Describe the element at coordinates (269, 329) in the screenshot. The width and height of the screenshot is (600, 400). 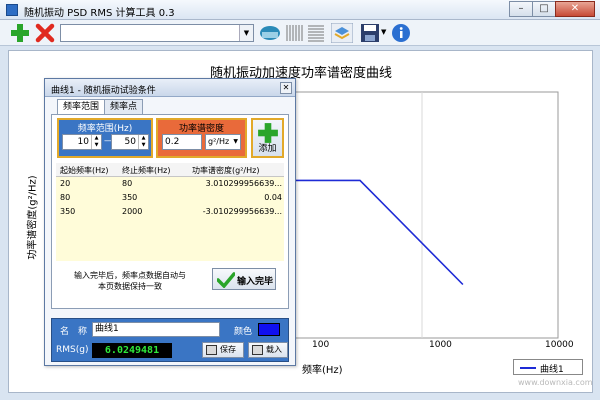
I see `curve-color-swatch` at that location.